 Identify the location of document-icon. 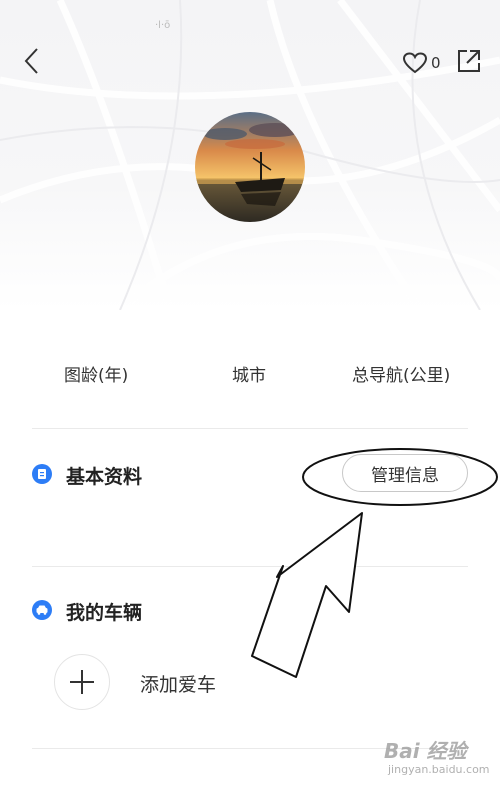
(42, 474).